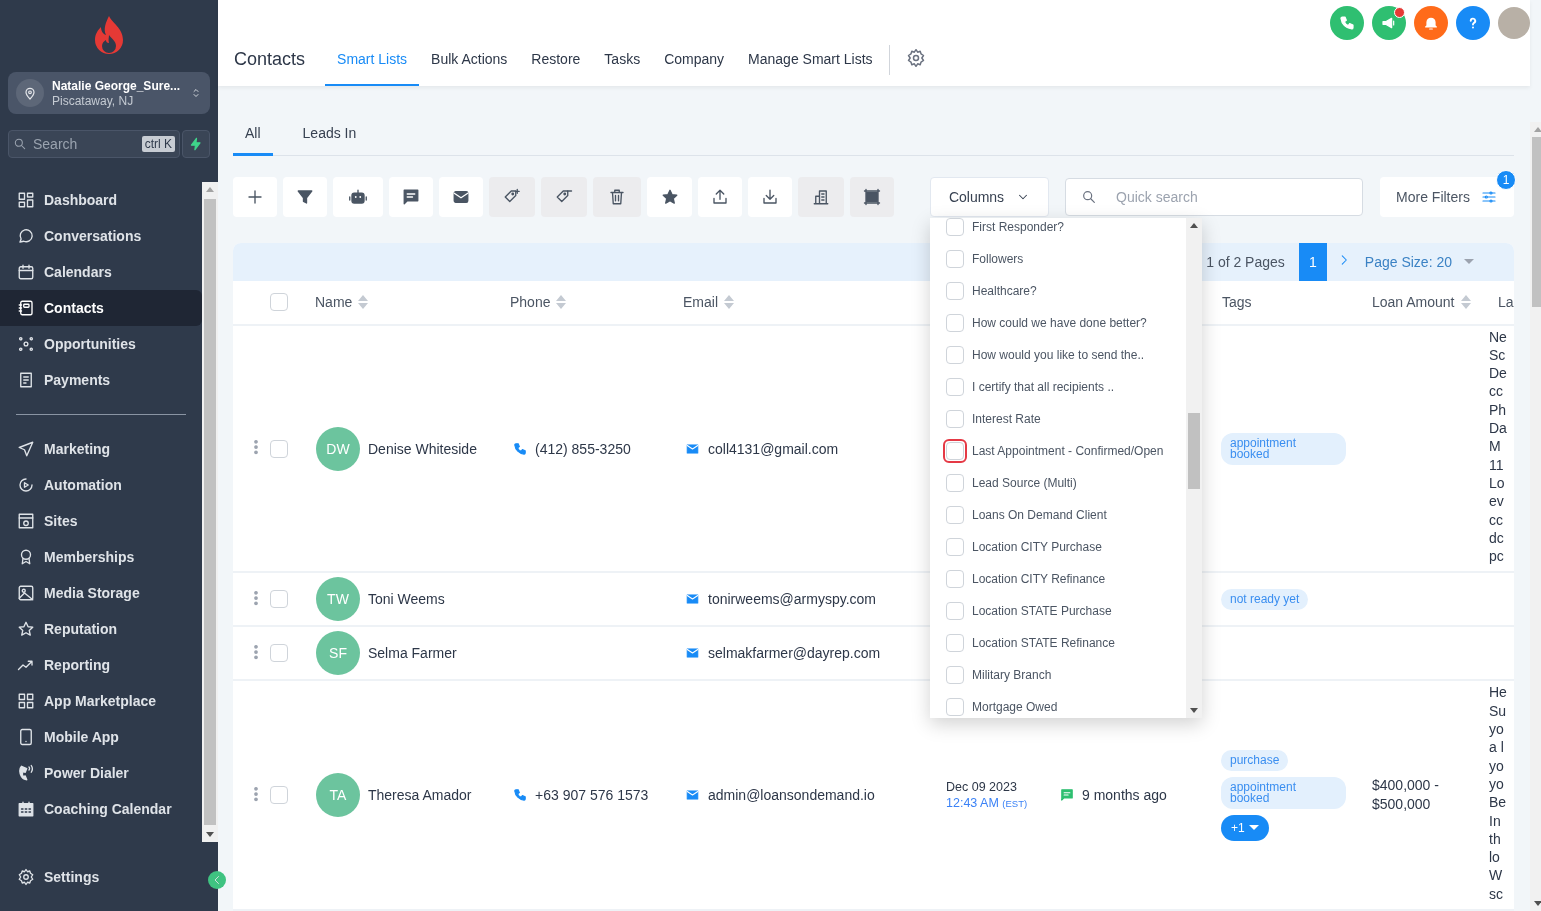 The image size is (1541, 911). Describe the element at coordinates (101, 380) in the screenshot. I see `sidebar-item: Payments` at that location.